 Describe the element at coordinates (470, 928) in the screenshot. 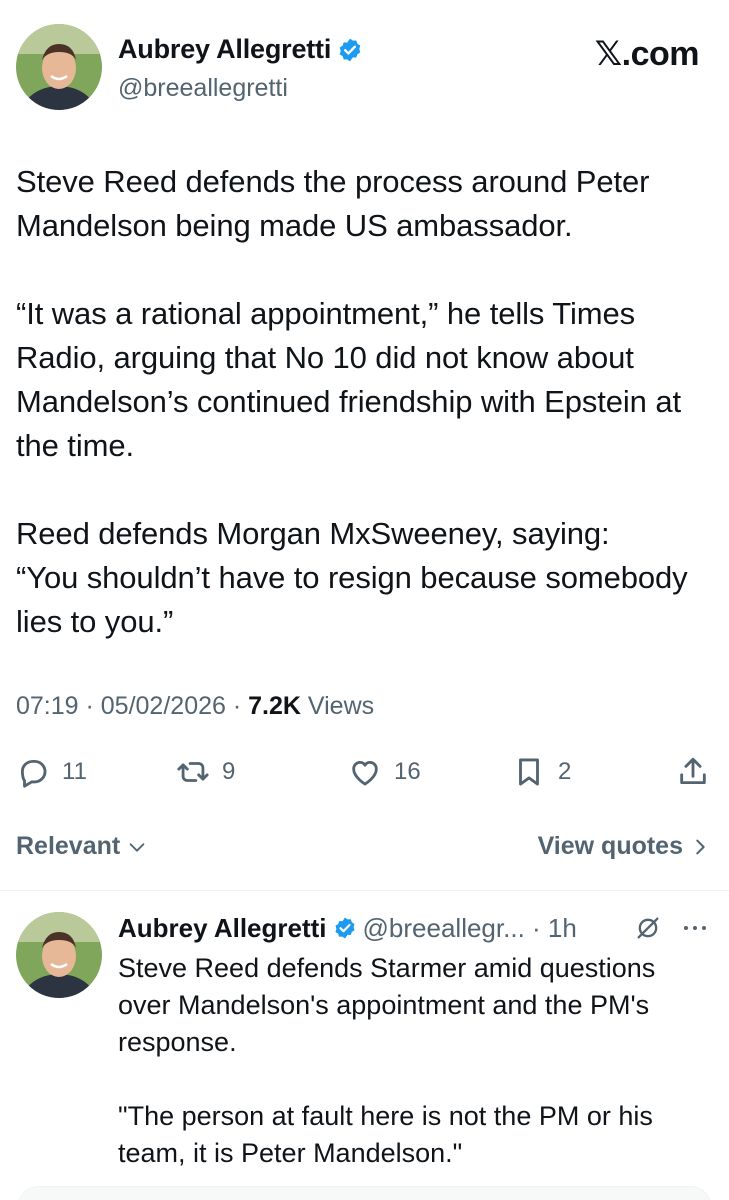

I see `reply-author-handle: @breeallegr... · 1h` at that location.